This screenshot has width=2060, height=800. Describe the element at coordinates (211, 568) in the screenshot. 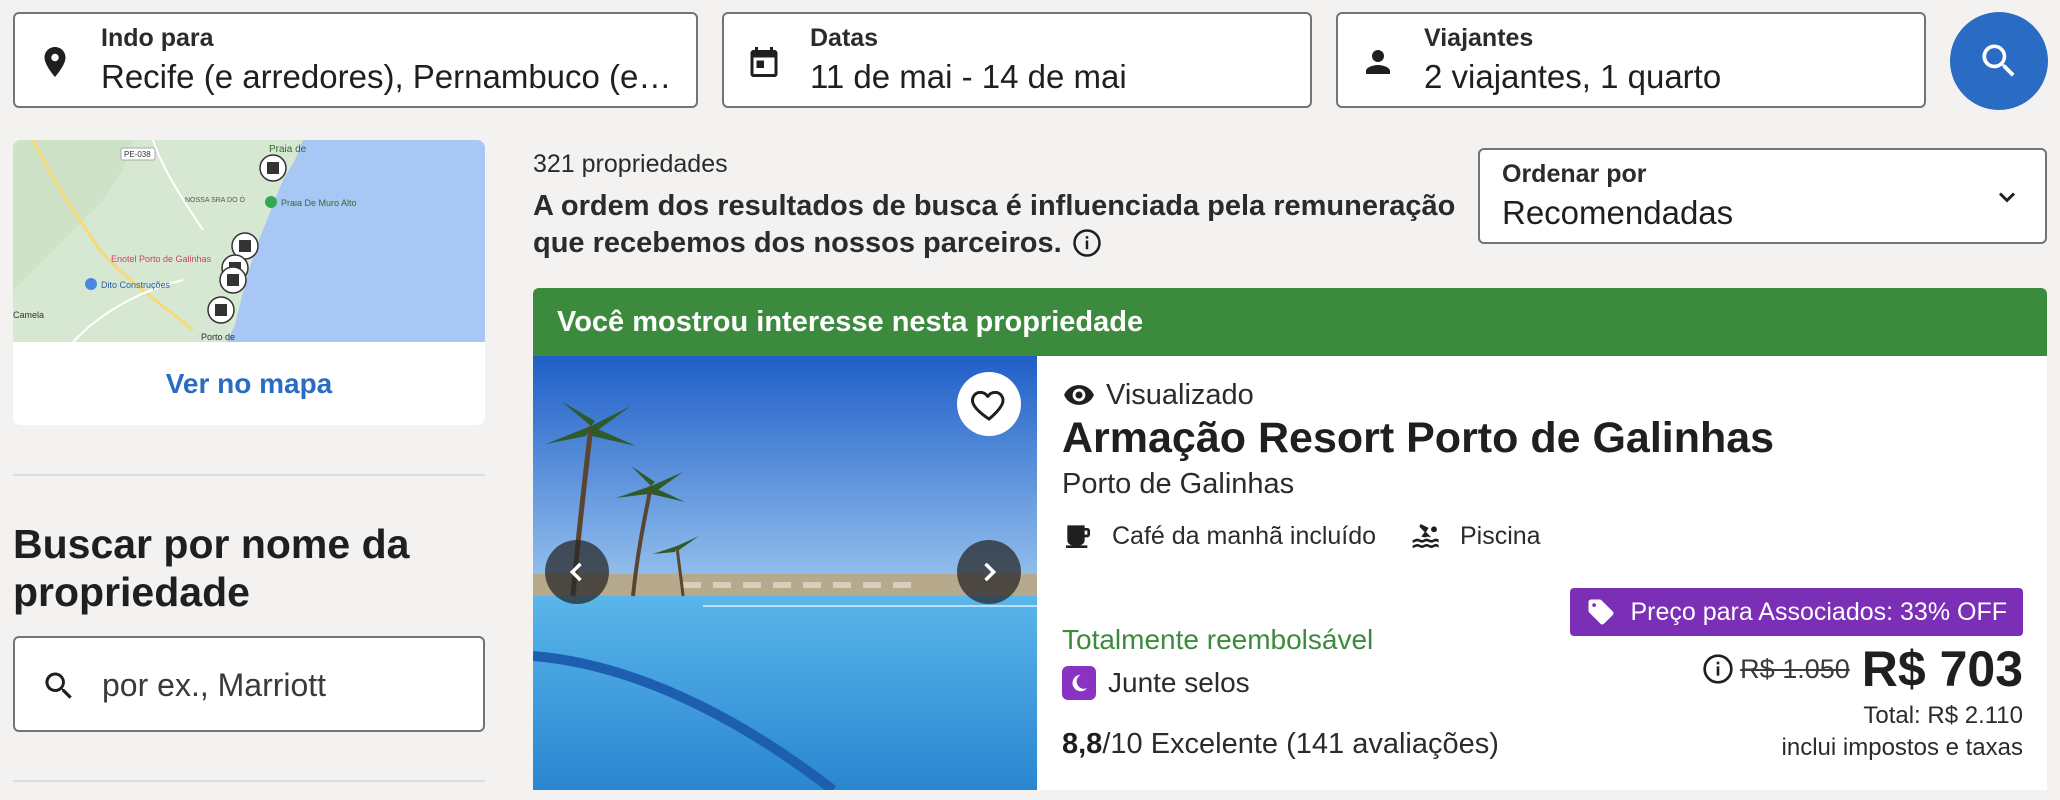

I see `property-name-search-heading: Buscar por nome da propriedade` at that location.